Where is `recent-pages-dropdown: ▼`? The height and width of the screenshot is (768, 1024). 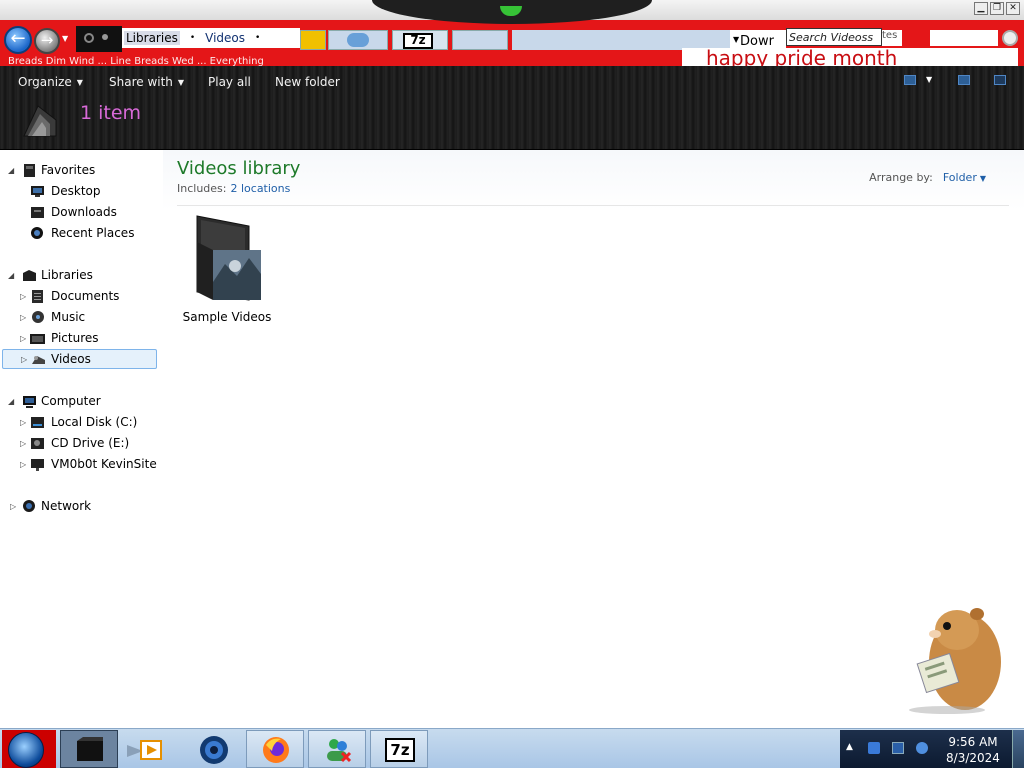
recent-pages-dropdown: ▼ is located at coordinates (65, 38).